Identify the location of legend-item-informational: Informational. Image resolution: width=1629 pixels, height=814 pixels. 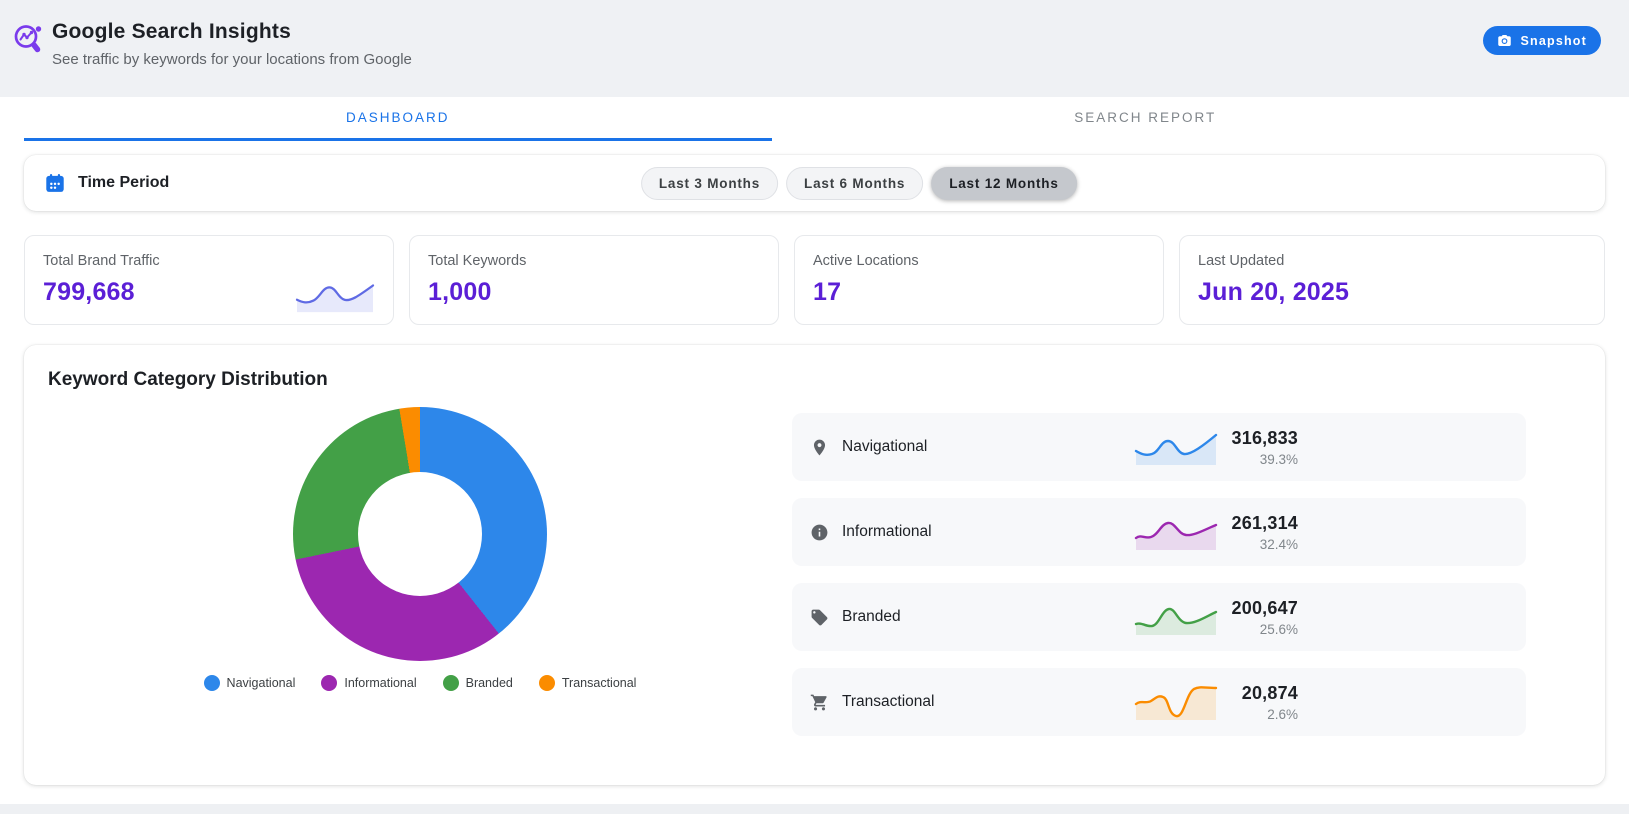
(369, 683).